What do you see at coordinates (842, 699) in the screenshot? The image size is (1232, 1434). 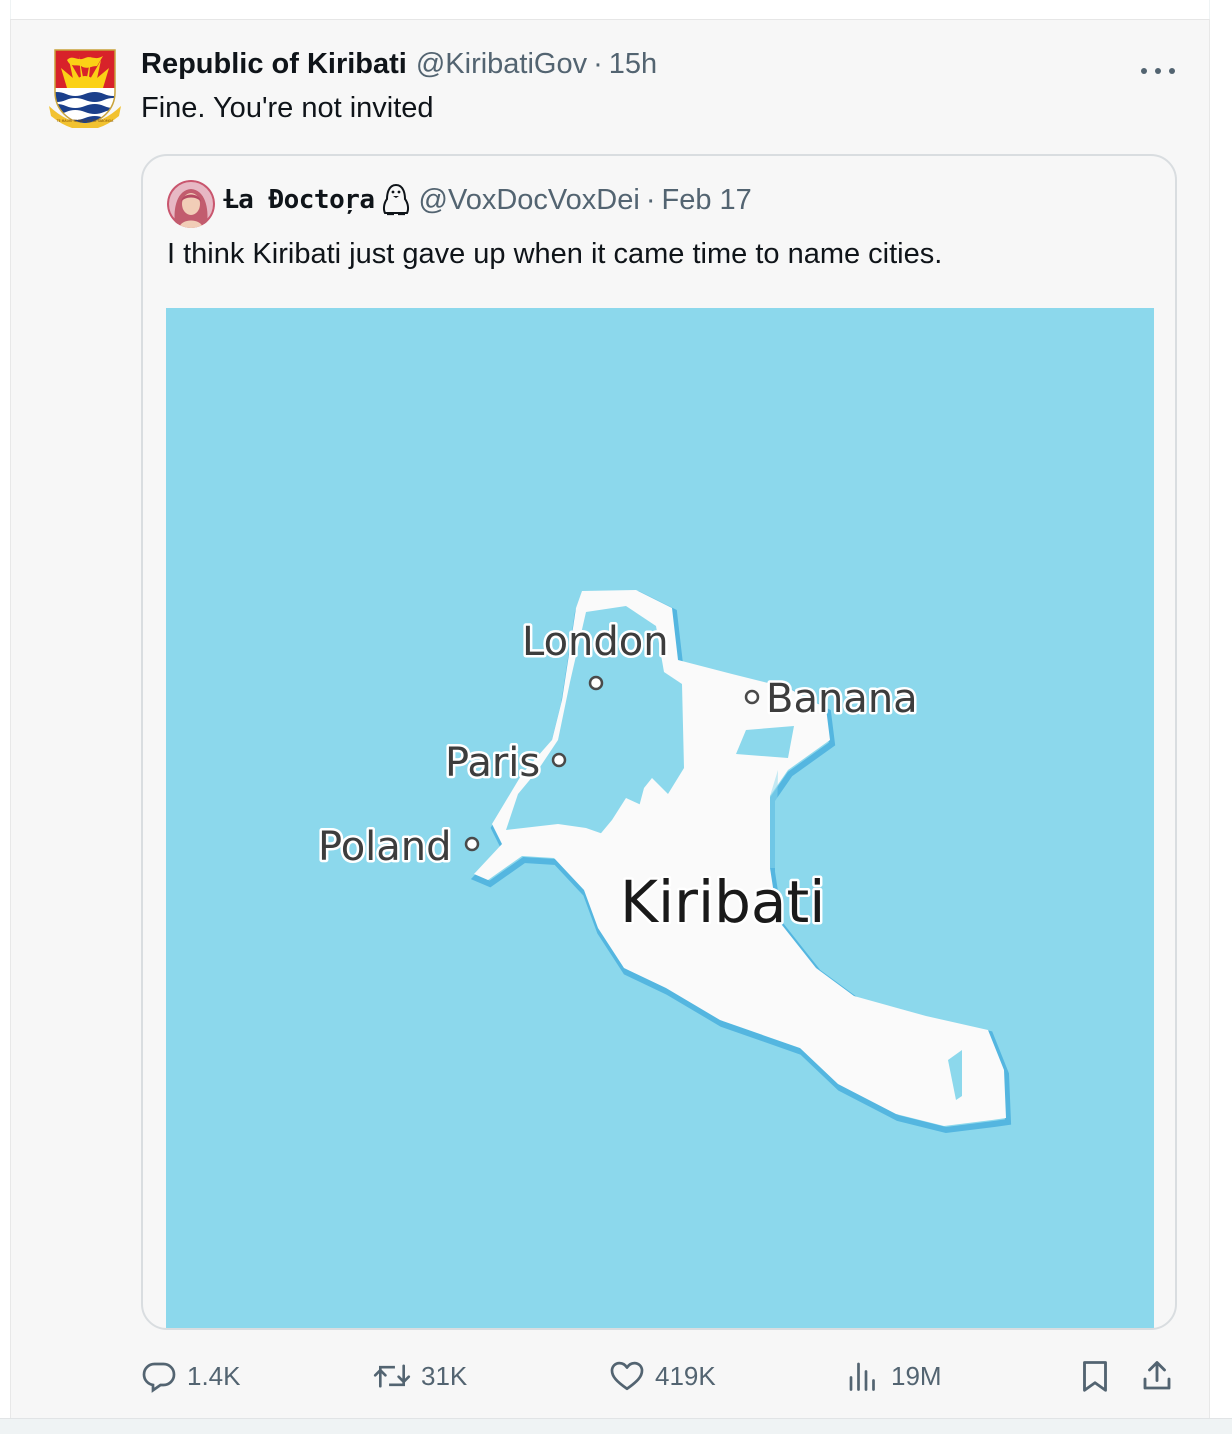 I see `city-label-banana: Banana` at bounding box center [842, 699].